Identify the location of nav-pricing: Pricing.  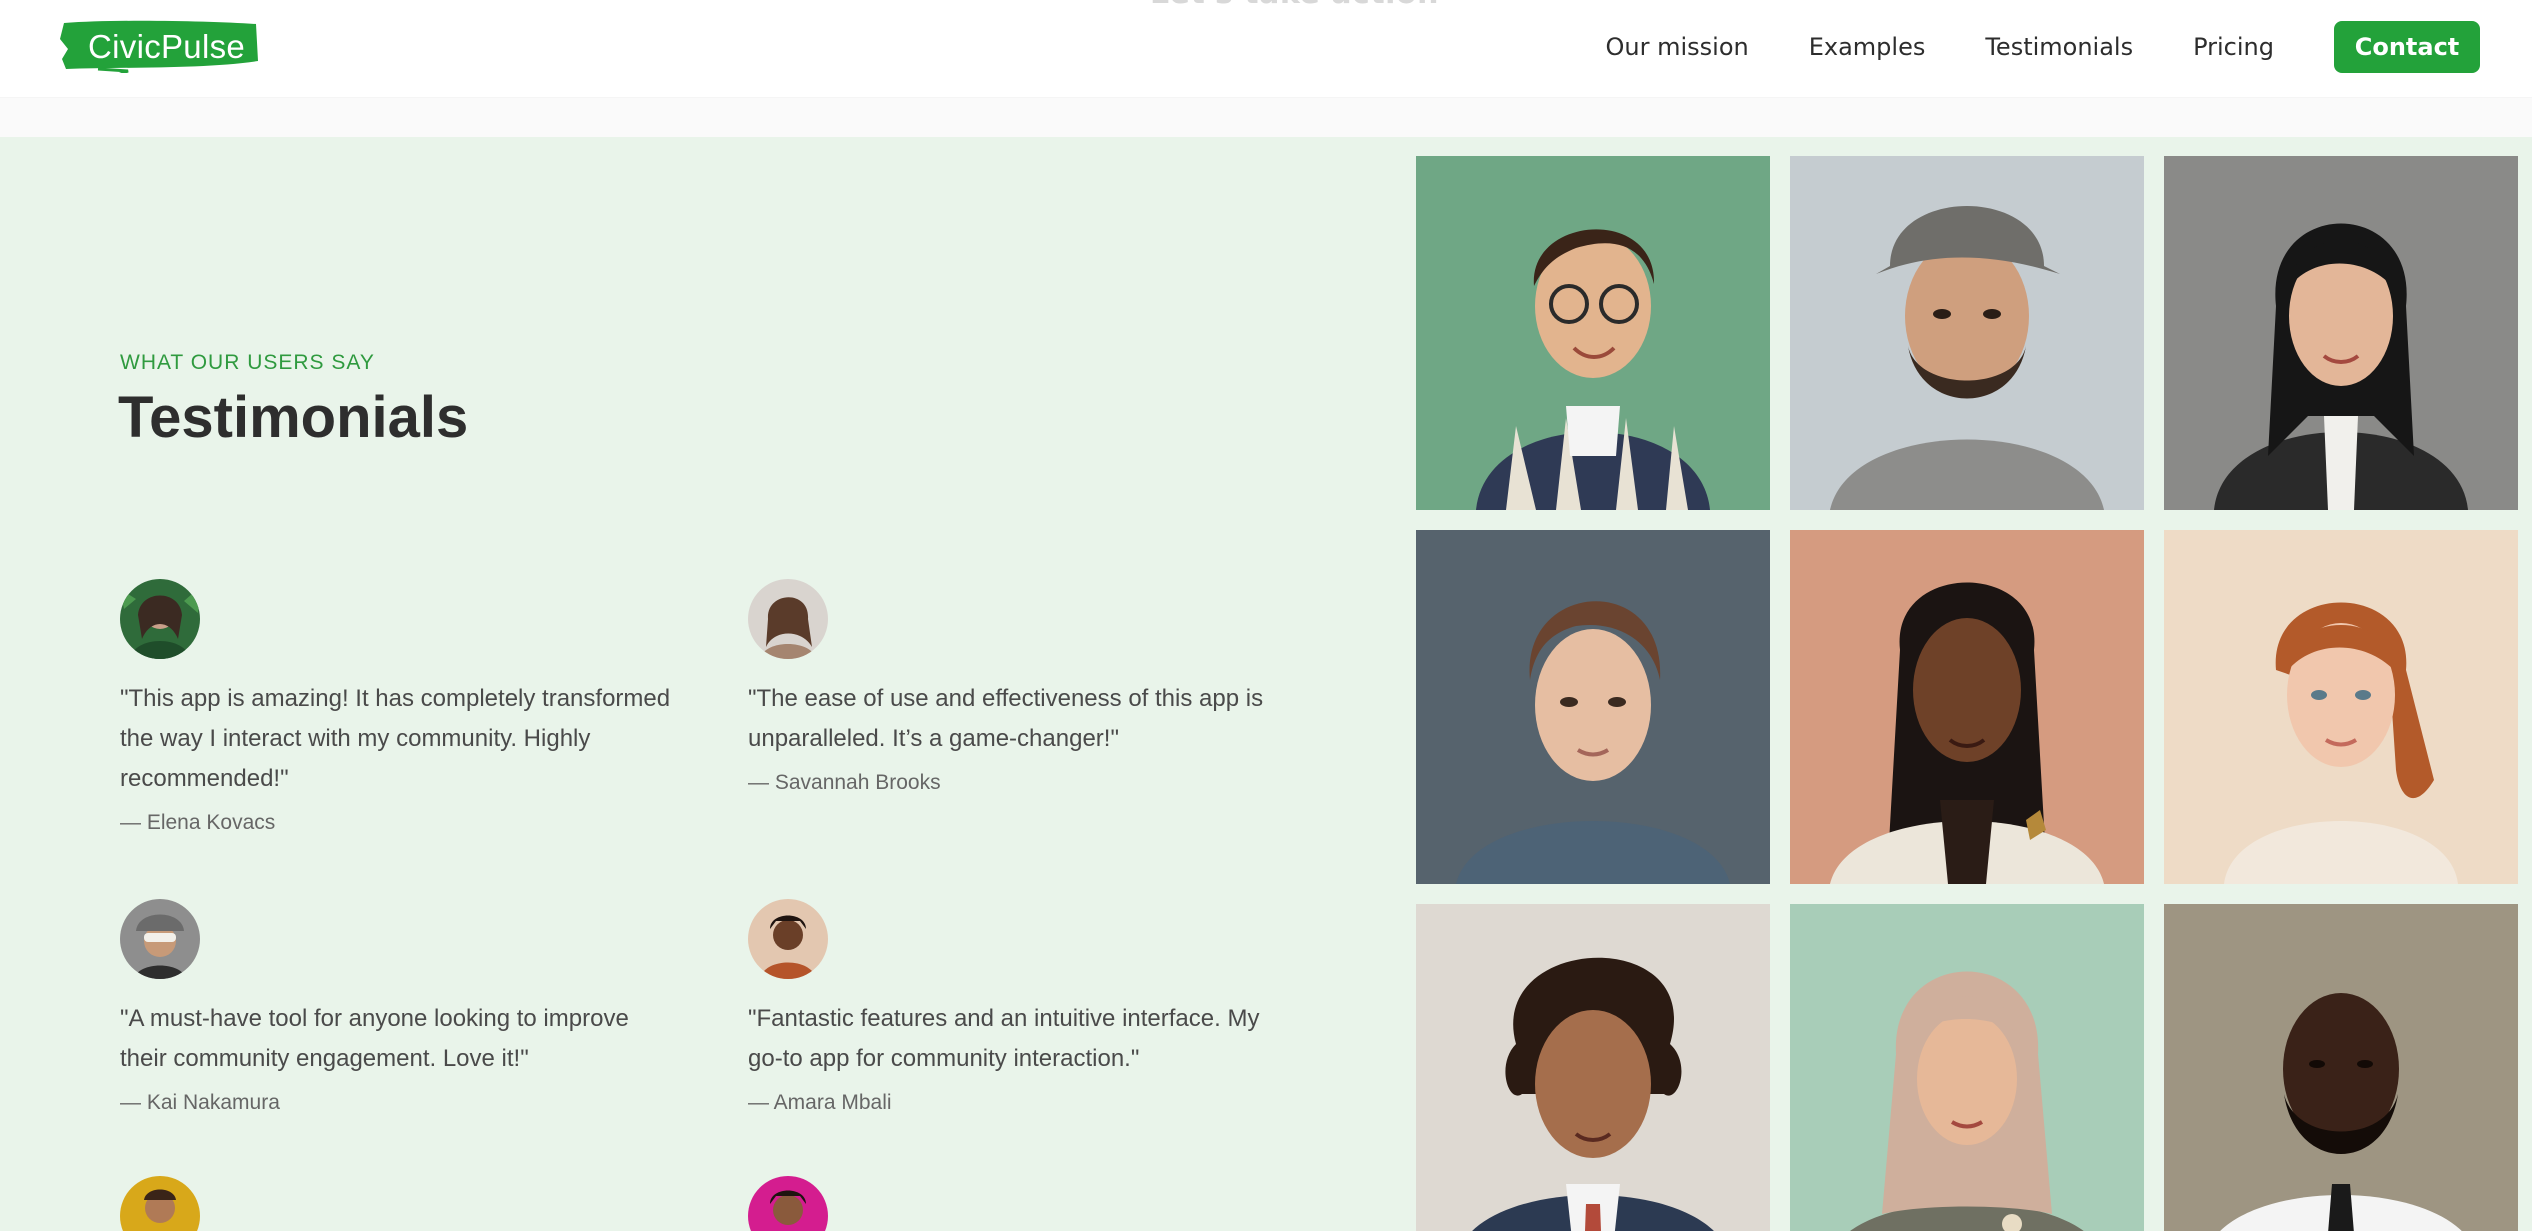
(2233, 47).